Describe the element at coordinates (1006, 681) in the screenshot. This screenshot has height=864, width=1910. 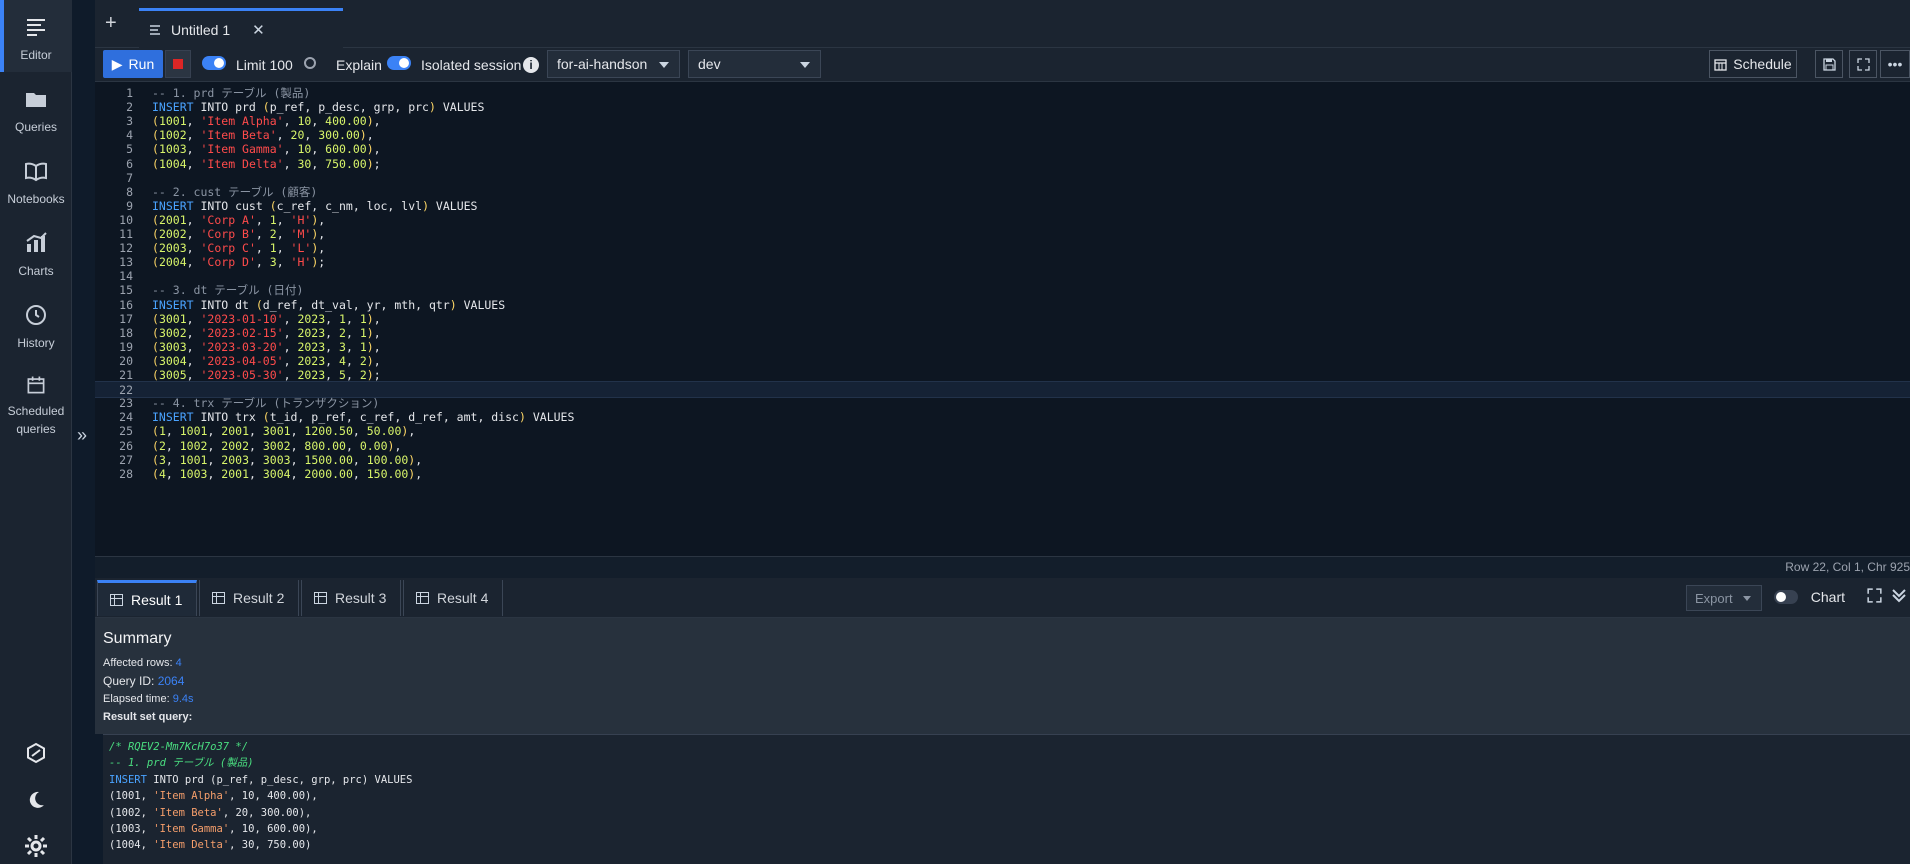
I see `query-id-row: Query ID: 2064` at that location.